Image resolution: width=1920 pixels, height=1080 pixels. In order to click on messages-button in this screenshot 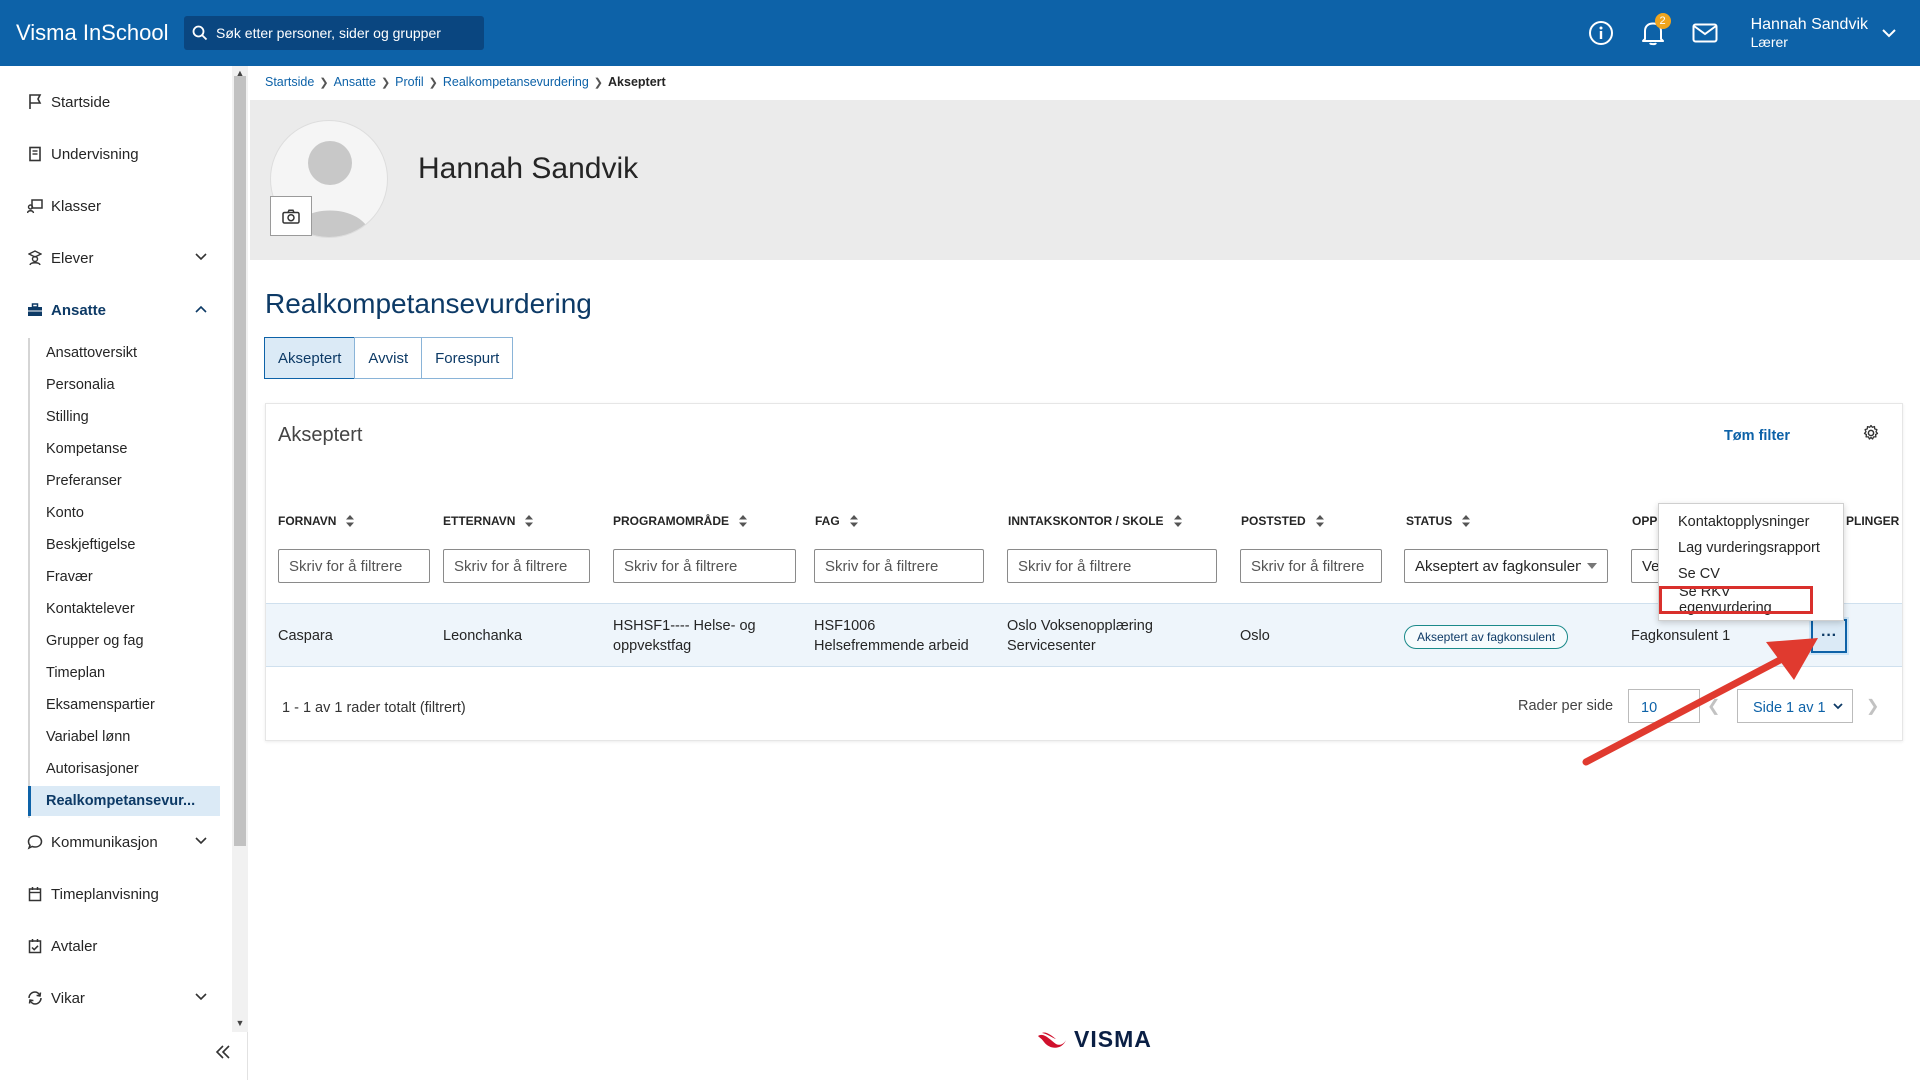, I will do `click(1705, 33)`.